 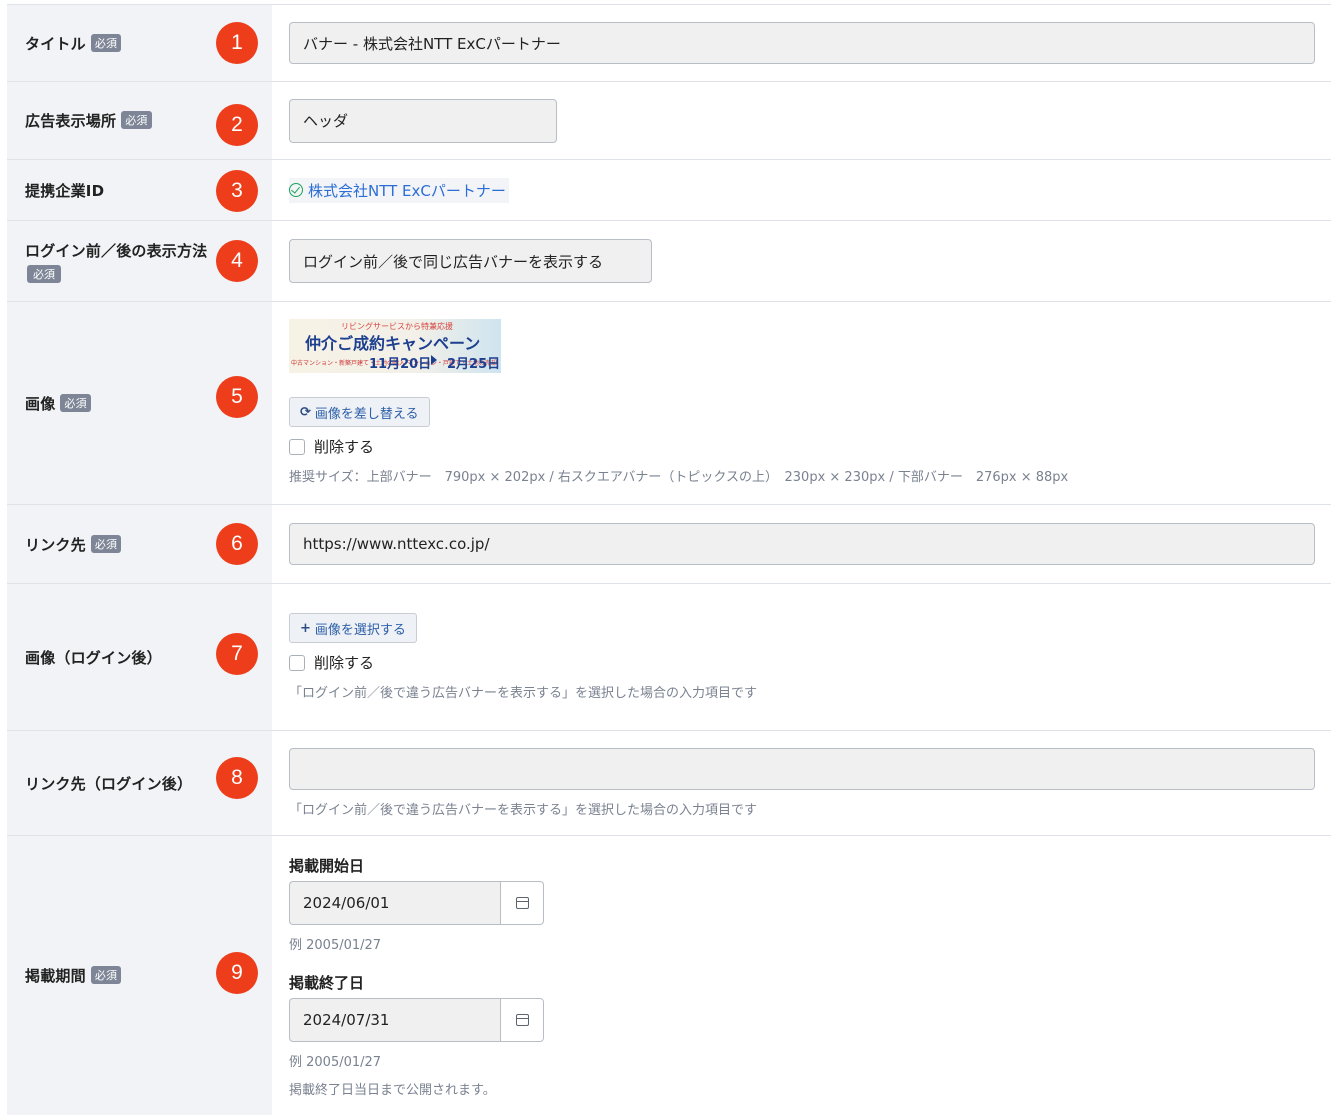 I want to click on row-link: リンク先 必須 6 https://www.nttexc.co.jp/, so click(x=669, y=544).